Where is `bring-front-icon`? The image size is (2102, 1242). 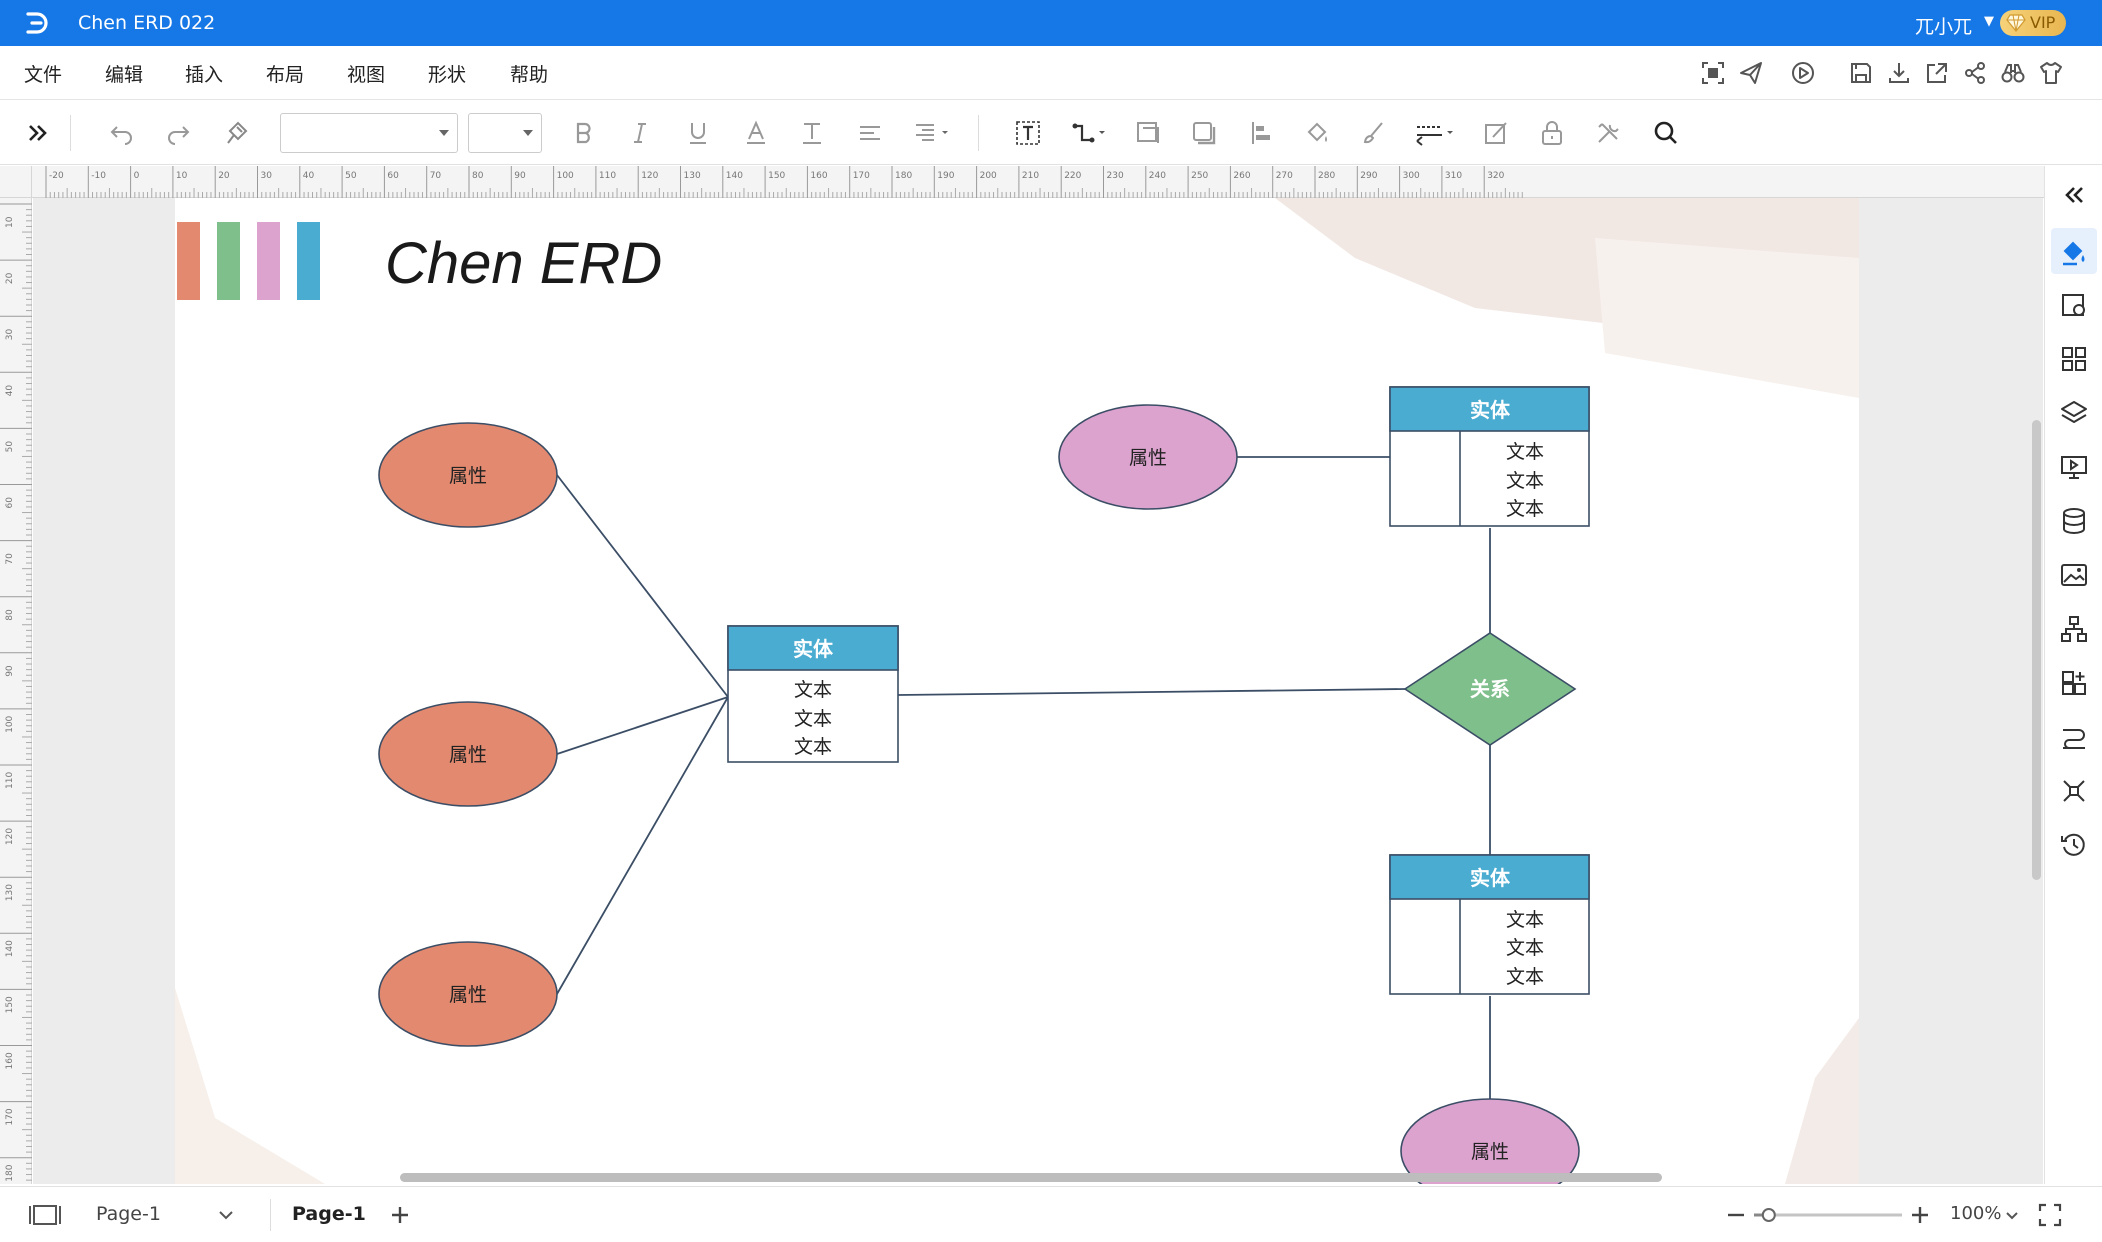
bring-front-icon is located at coordinates (1148, 133).